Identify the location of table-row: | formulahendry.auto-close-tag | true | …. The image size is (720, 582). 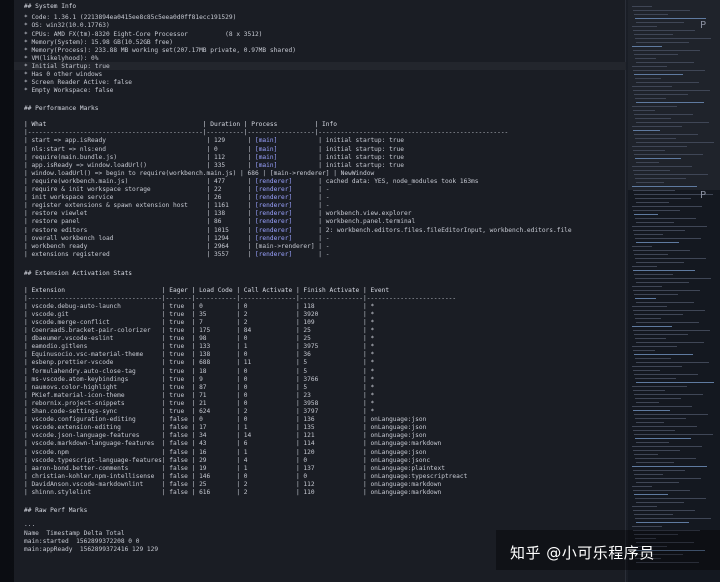
(199, 371).